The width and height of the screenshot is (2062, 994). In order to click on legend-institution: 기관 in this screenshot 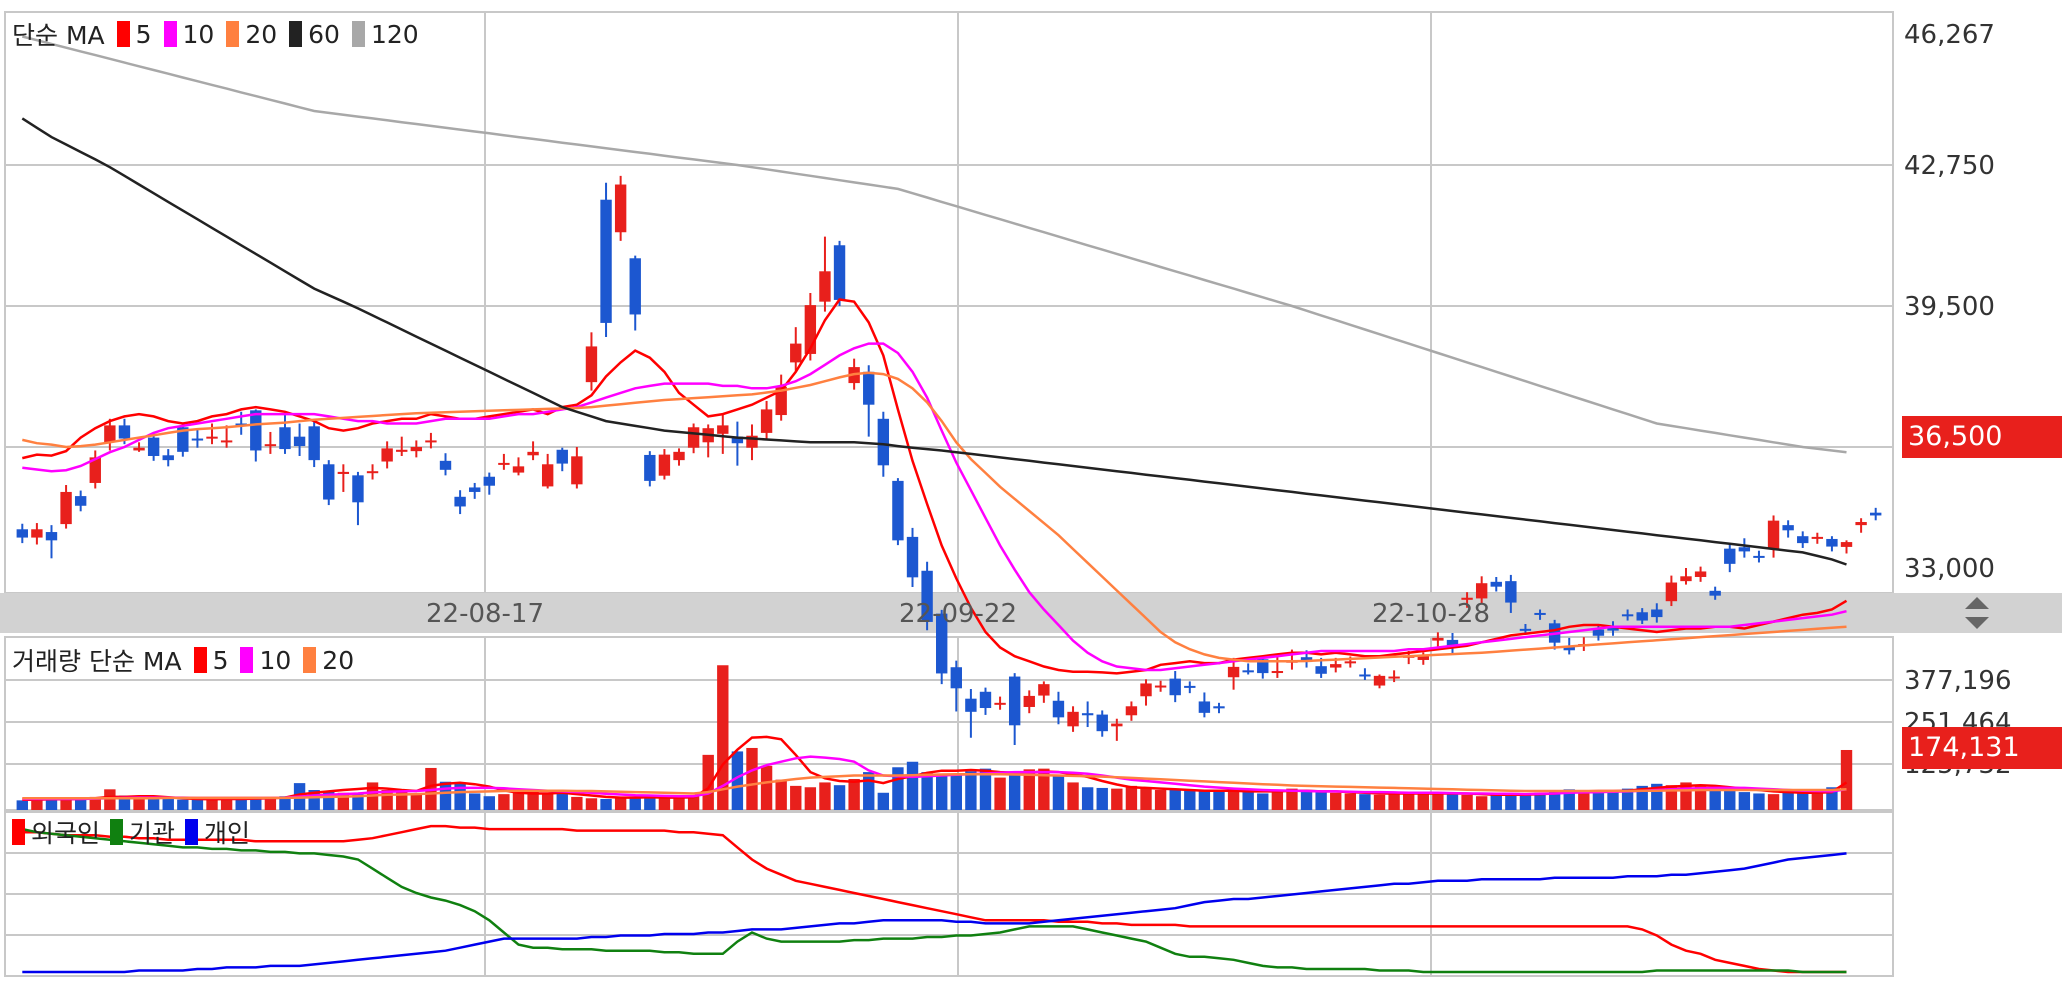, I will do `click(142, 832)`.